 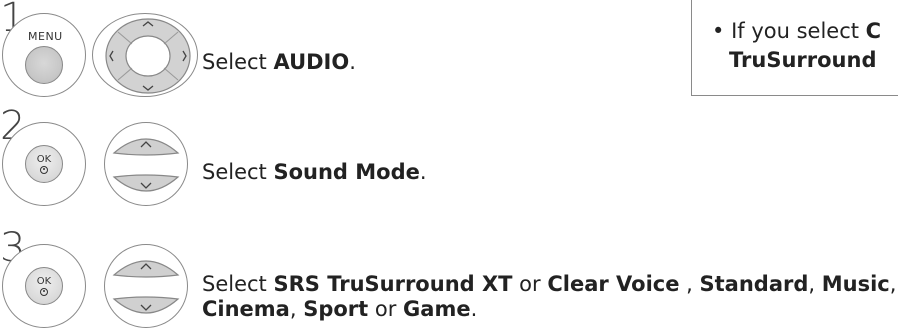 I want to click on step-2-text-suffix: ., so click(x=423, y=172).